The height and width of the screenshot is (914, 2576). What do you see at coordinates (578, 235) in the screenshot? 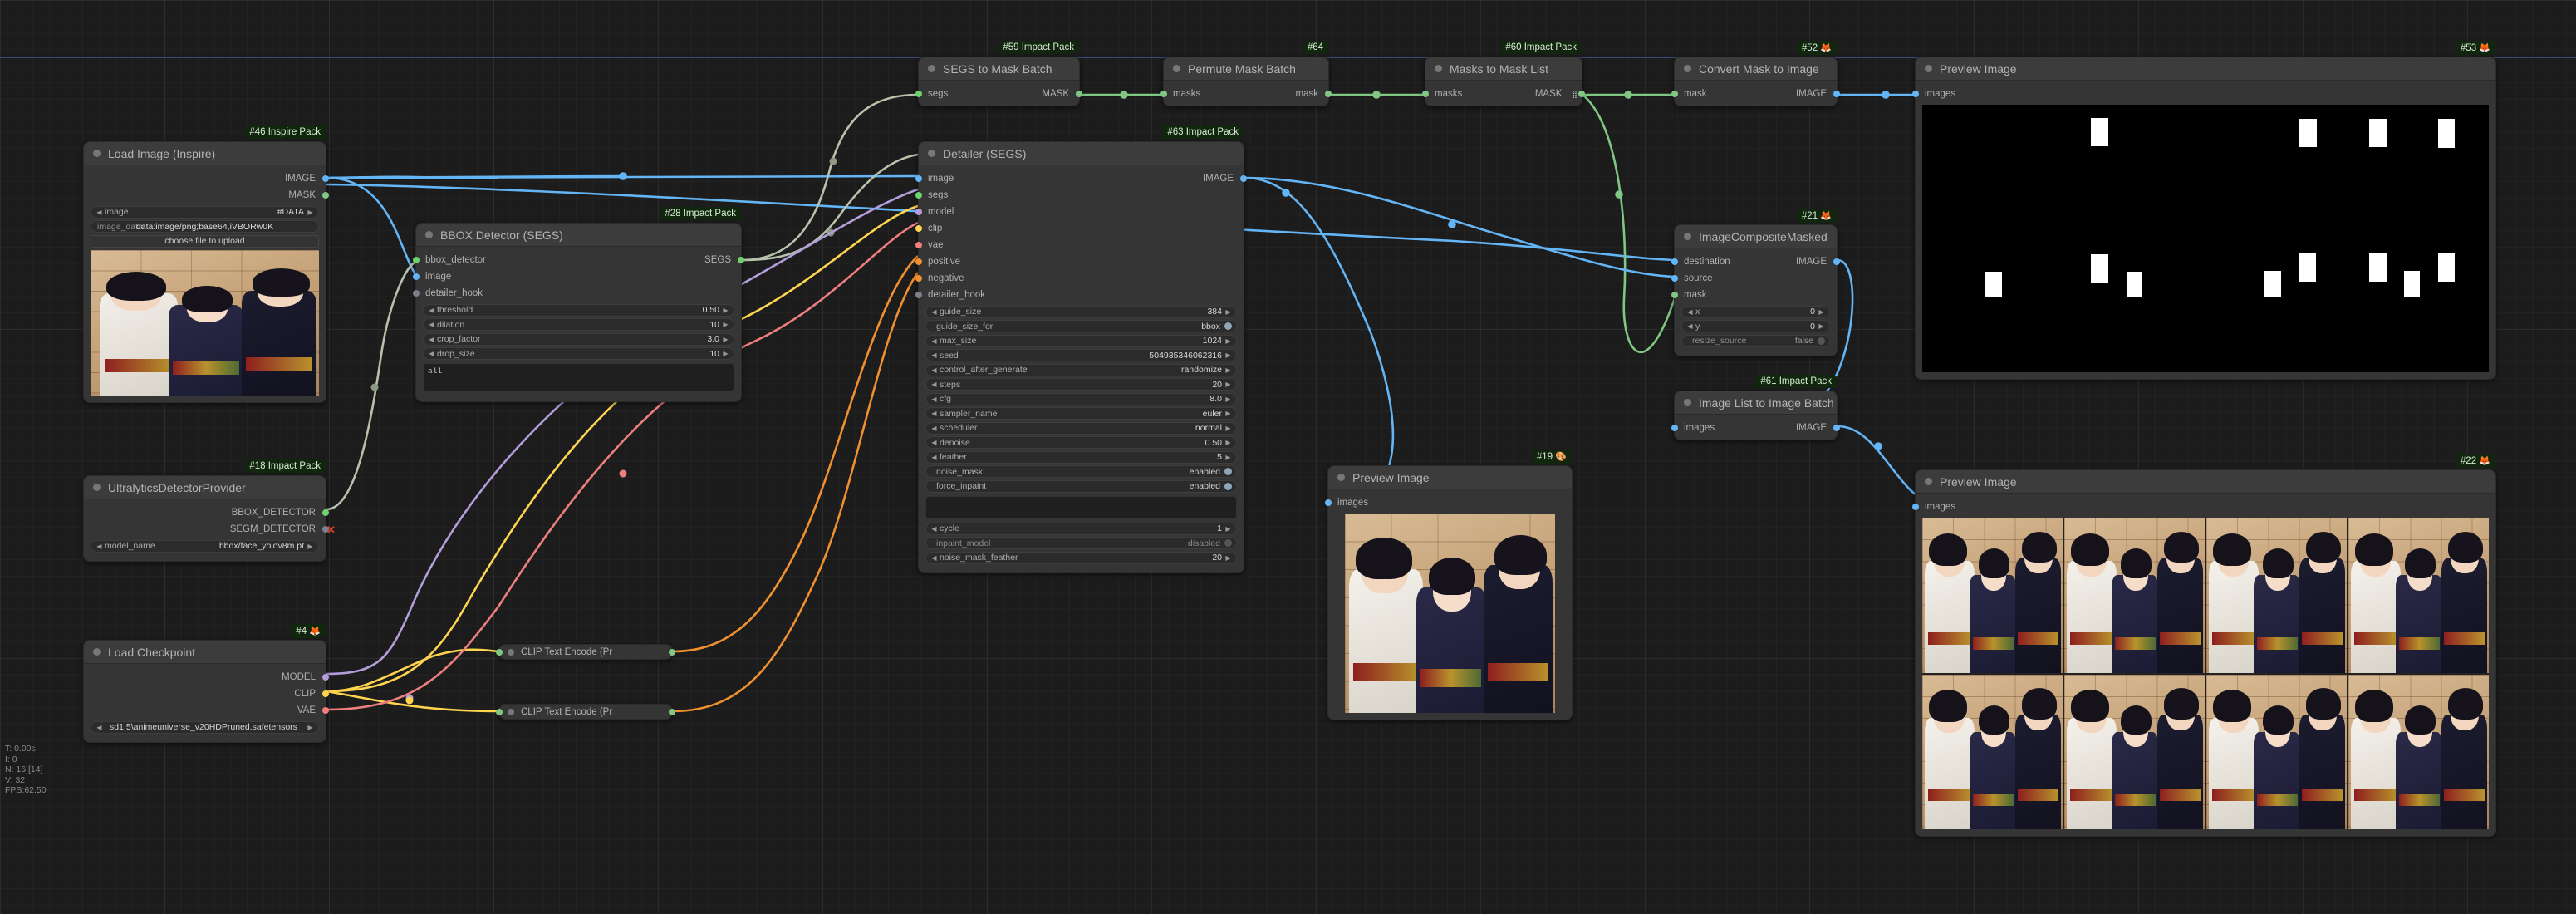
I see `node-title-bbox-detector: BBOX Detector (SEGS)` at bounding box center [578, 235].